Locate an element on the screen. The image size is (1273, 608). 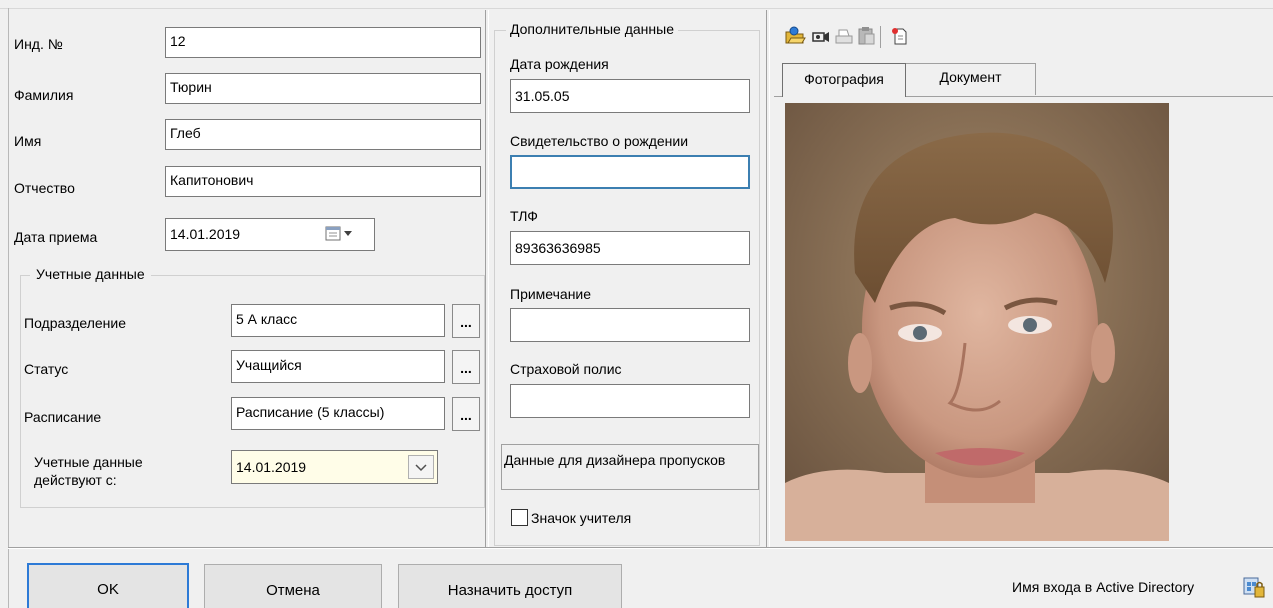
paste-icon is located at coordinates (866, 36).